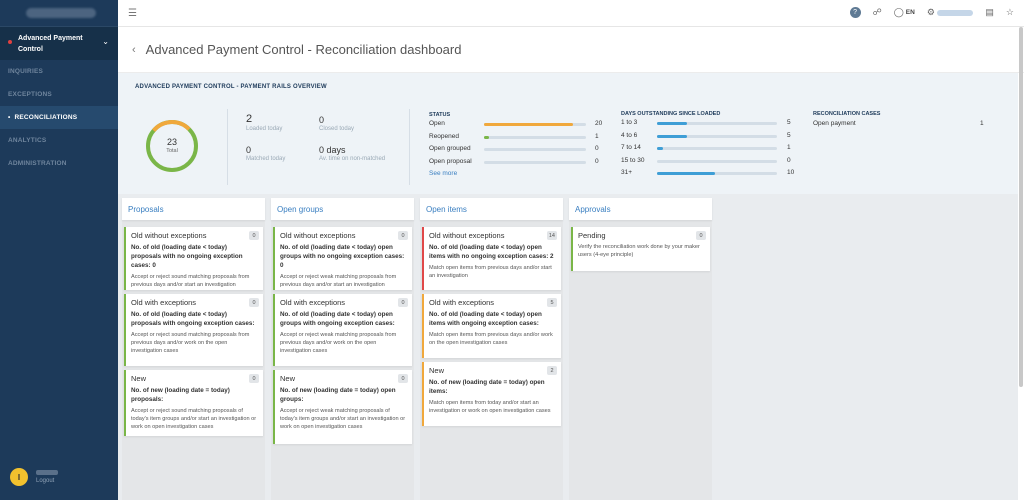 The height and width of the screenshot is (500, 1024). What do you see at coordinates (105, 41) in the screenshot?
I see `chevron-down-icon: ⌄` at bounding box center [105, 41].